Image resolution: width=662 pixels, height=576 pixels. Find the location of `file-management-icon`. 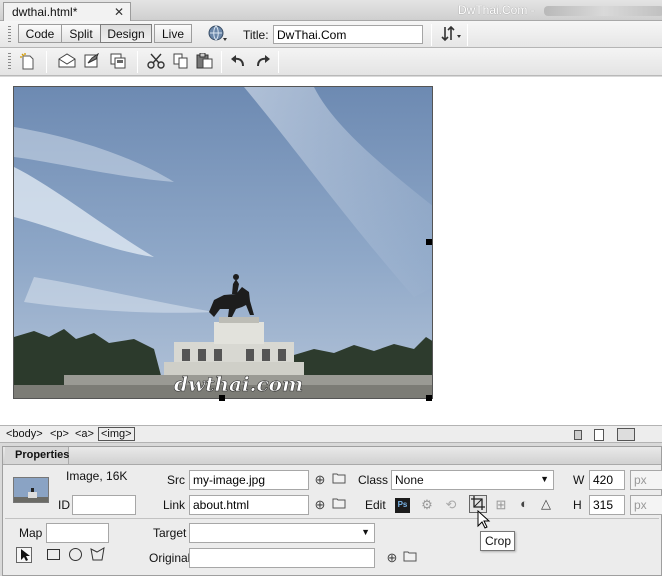

file-management-icon is located at coordinates (451, 35).